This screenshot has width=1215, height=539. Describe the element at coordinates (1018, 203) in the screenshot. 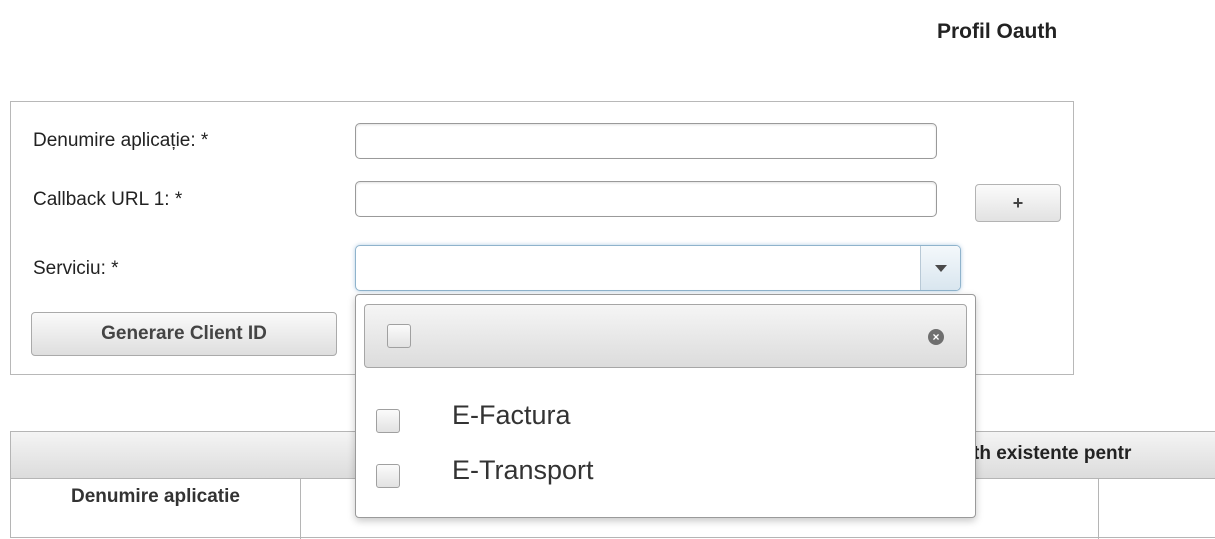

I see `add-callback-url-button: +` at that location.